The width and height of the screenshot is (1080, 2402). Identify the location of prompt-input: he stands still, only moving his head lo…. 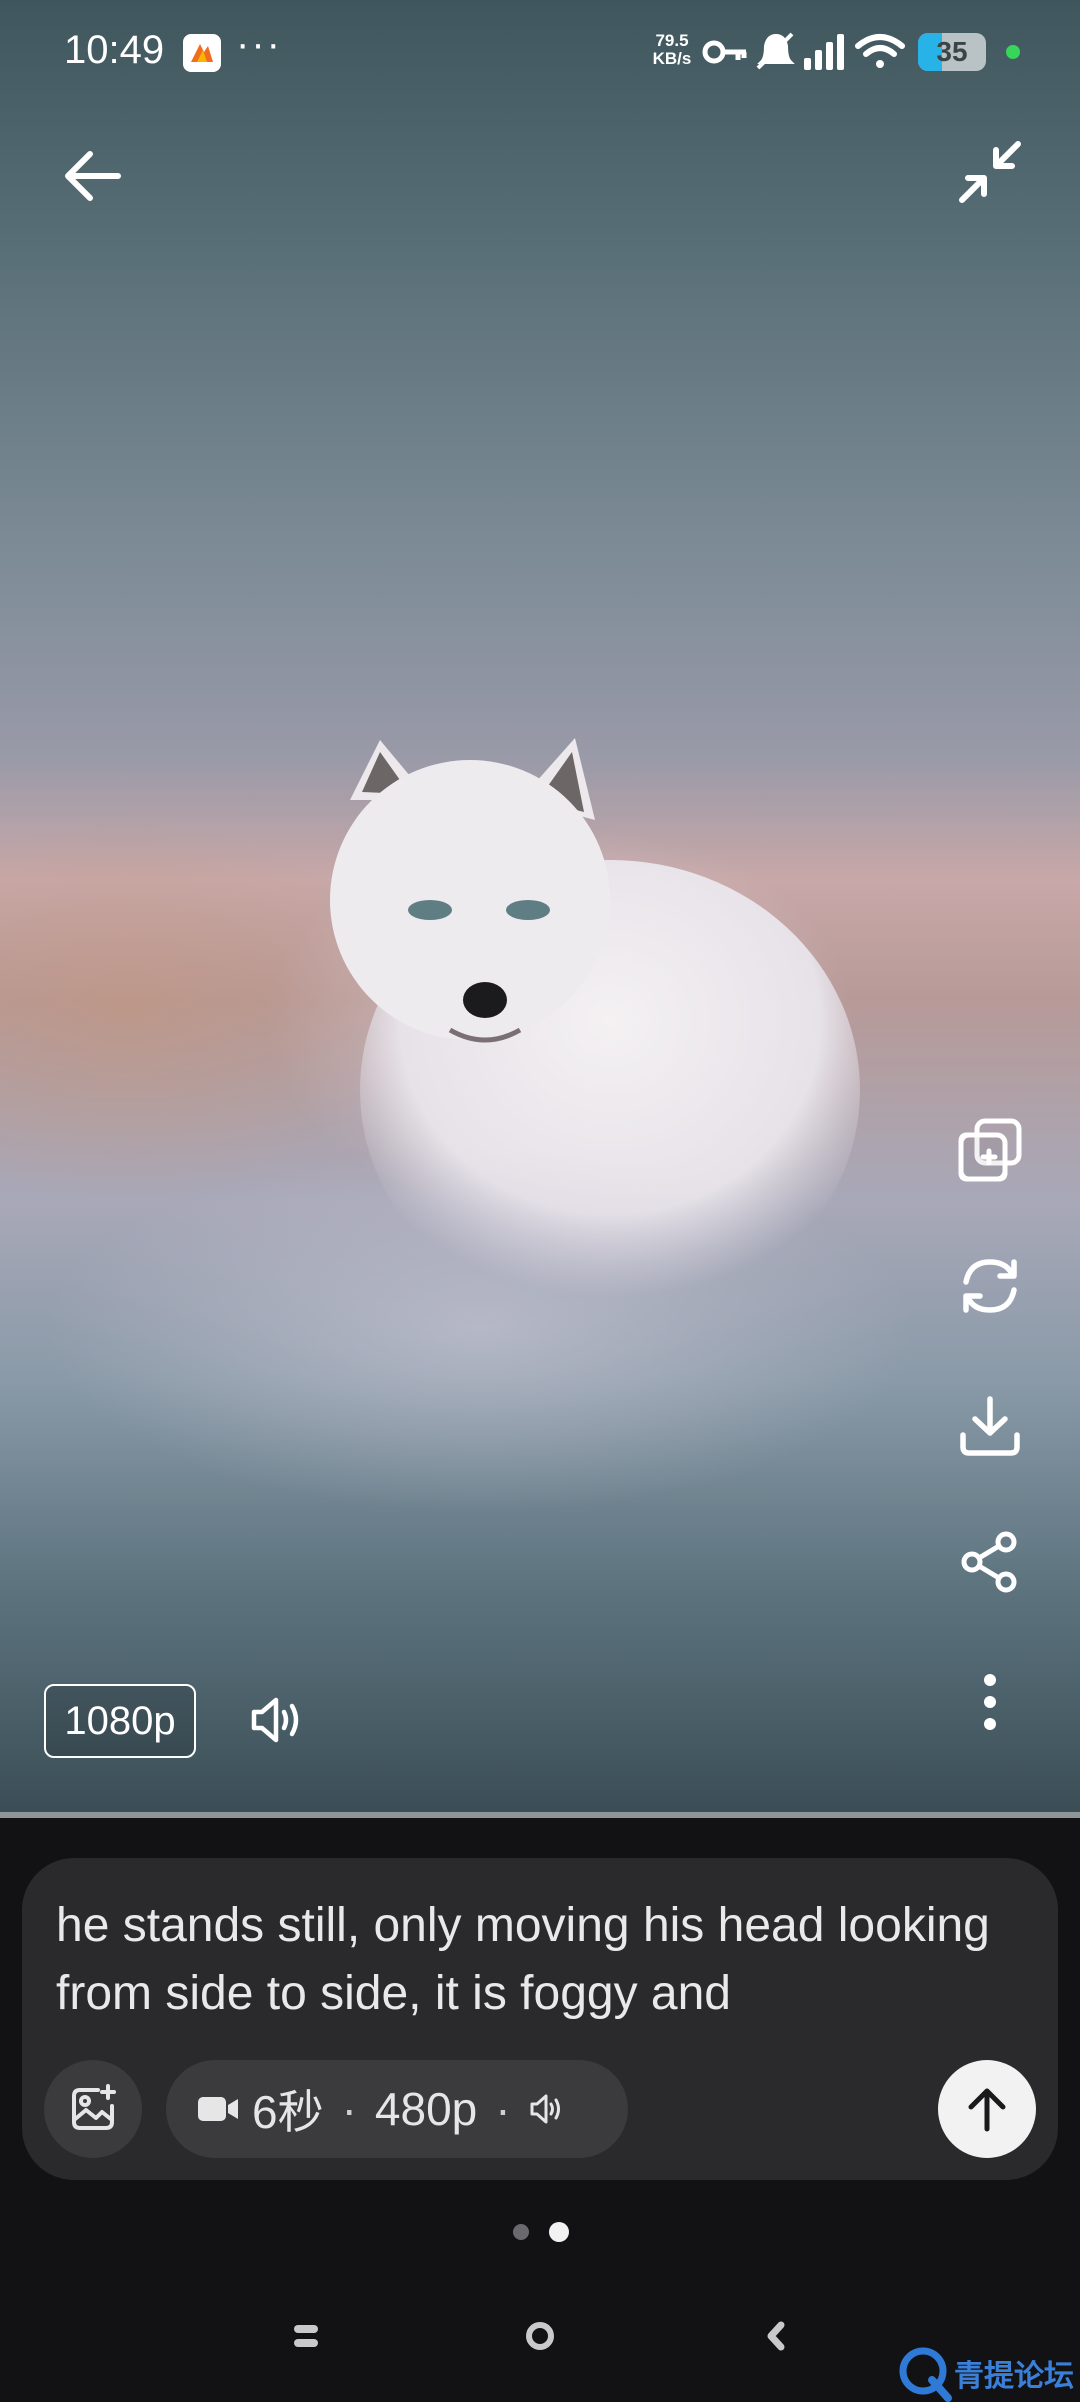
(546, 1962).